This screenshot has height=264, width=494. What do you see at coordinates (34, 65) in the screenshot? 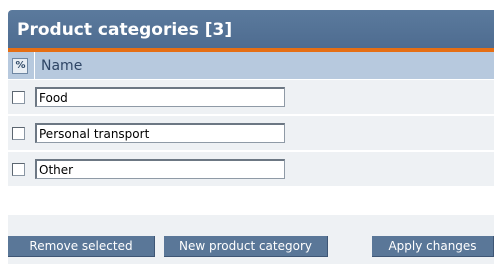
I see `header-divider` at bounding box center [34, 65].